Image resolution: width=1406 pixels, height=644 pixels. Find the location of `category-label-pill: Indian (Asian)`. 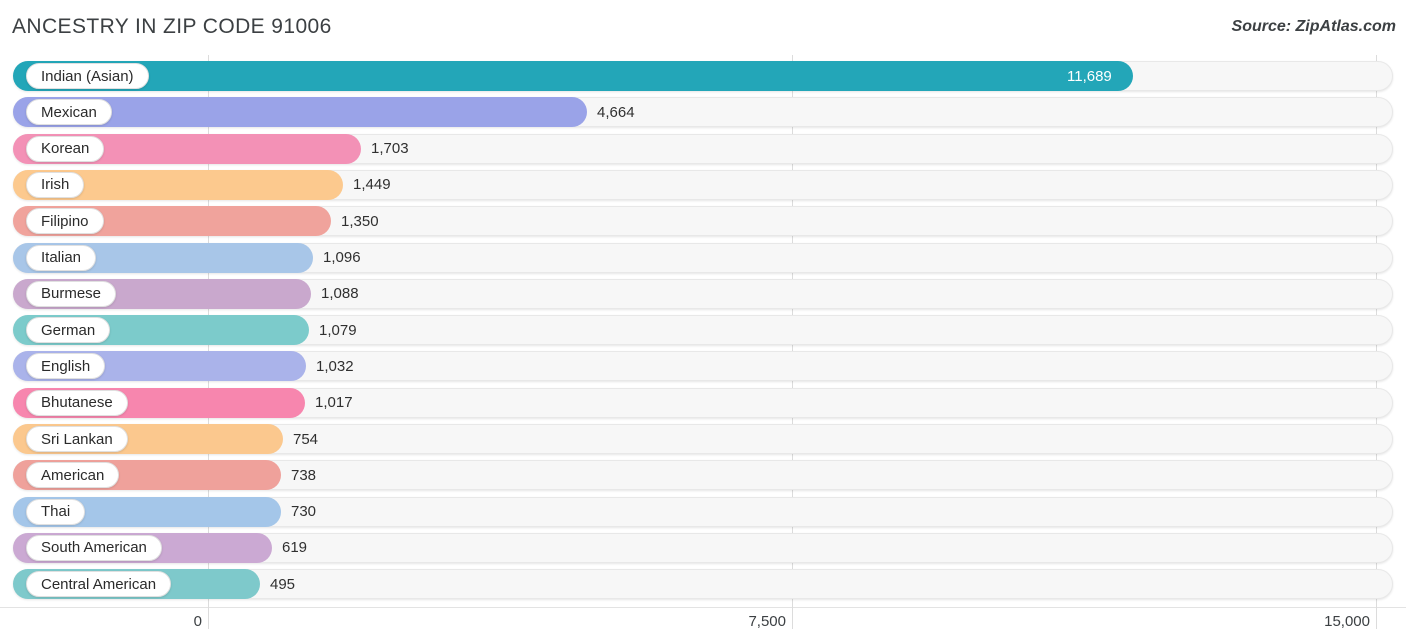

category-label-pill: Indian (Asian) is located at coordinates (87, 76).